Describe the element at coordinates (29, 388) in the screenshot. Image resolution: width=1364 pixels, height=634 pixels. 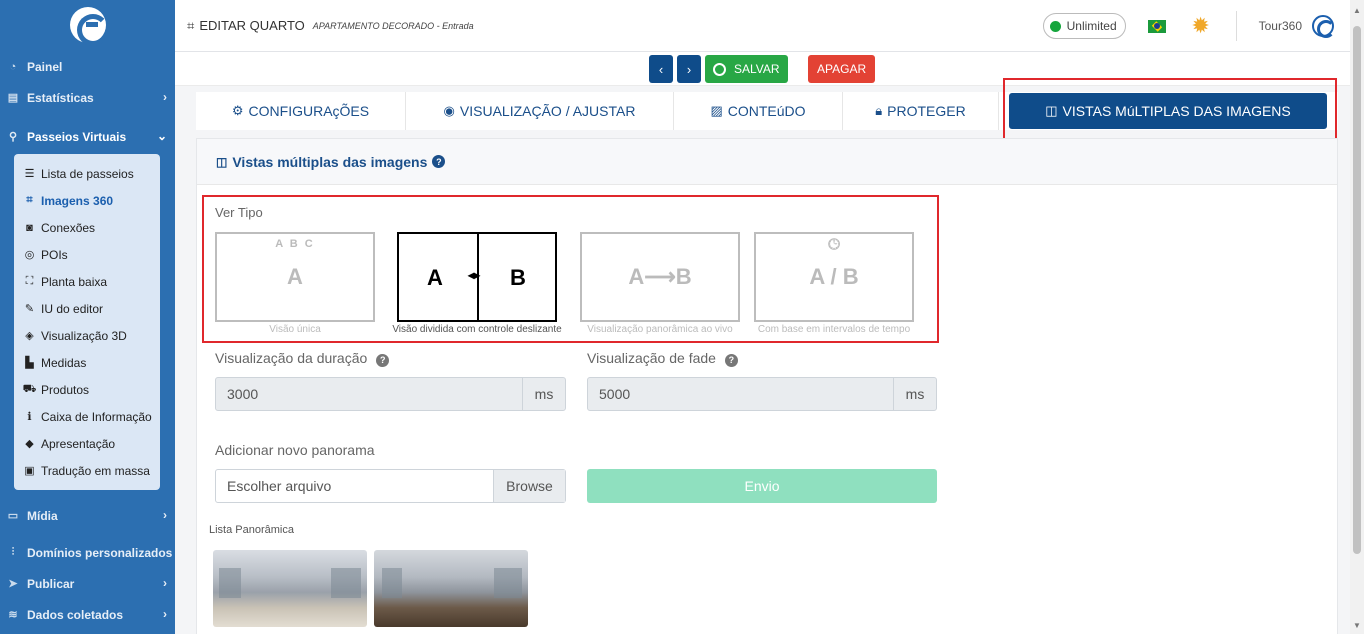
I see `cart-icon: ⛟` at that location.